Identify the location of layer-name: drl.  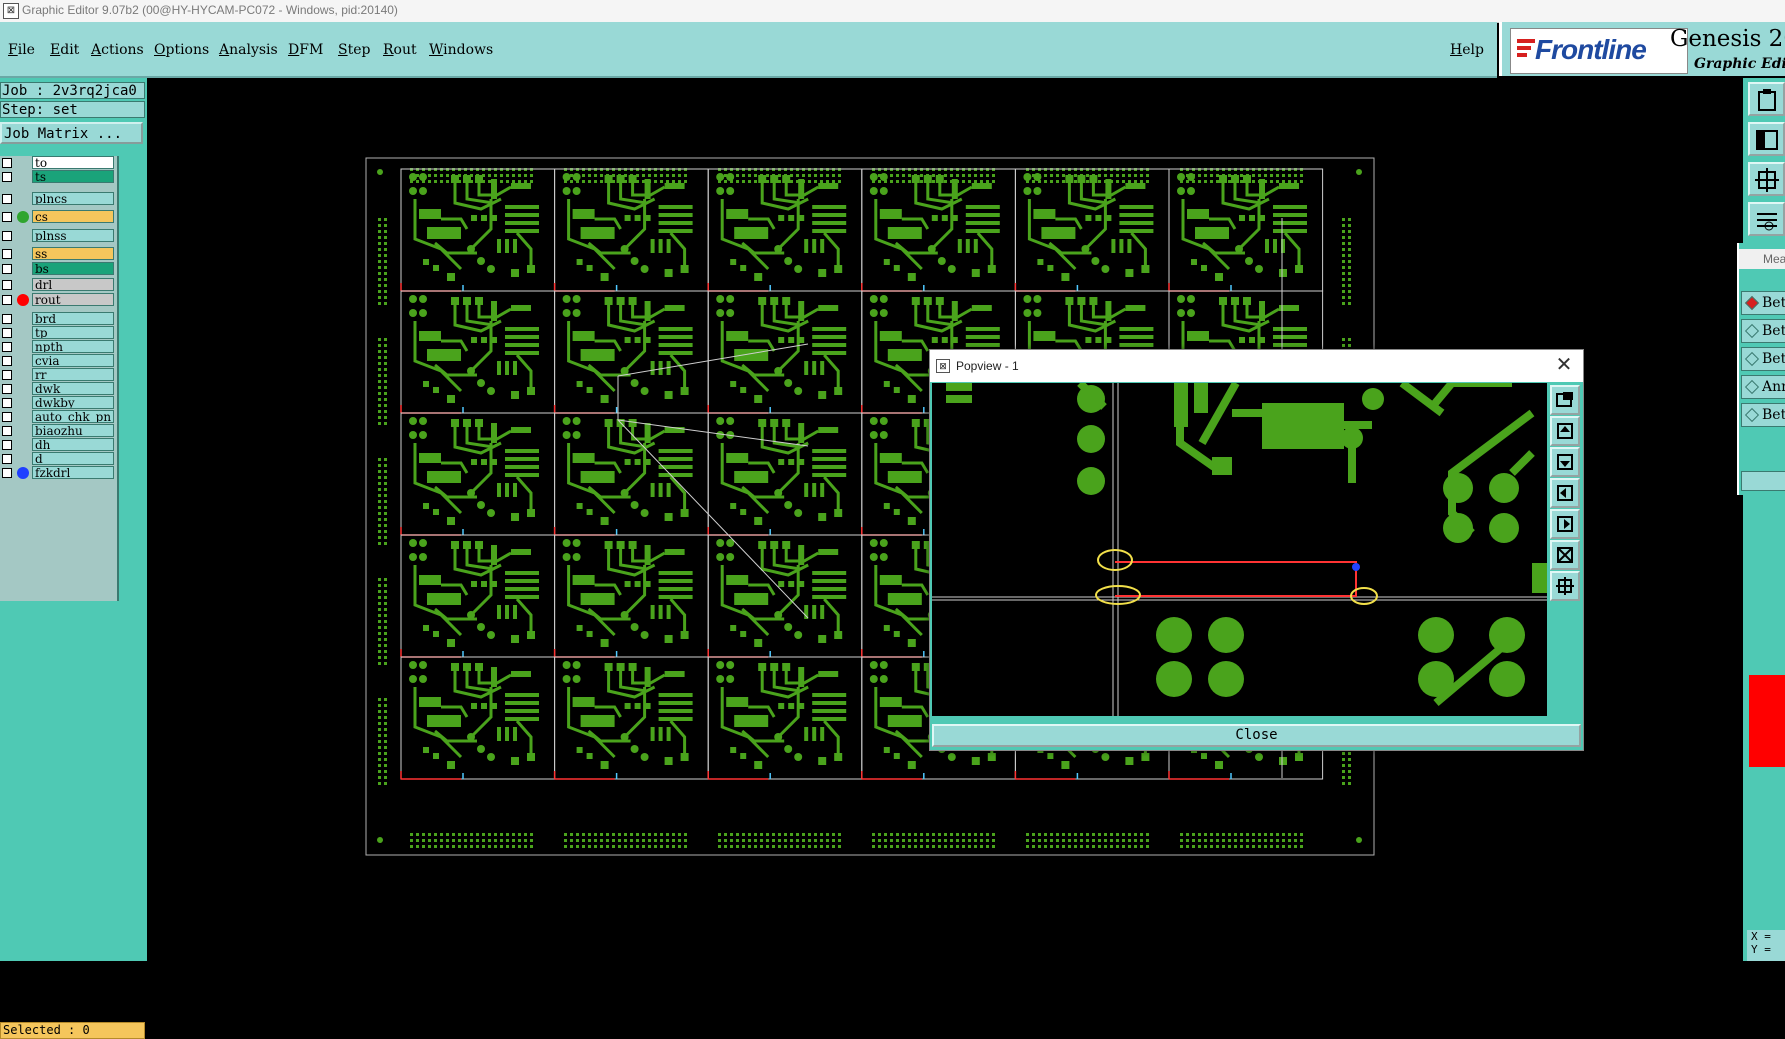
(73, 284).